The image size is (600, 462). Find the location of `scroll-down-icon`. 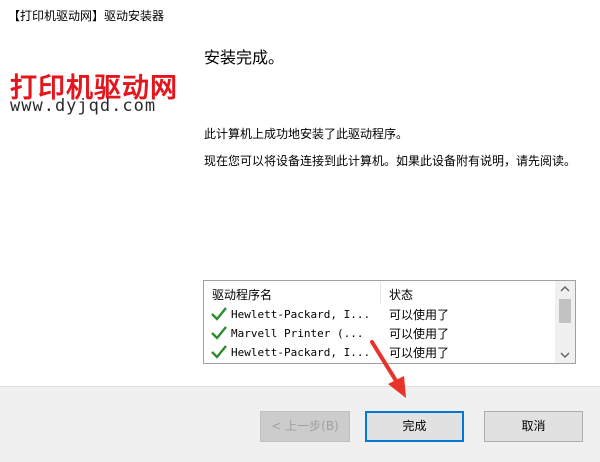

scroll-down-icon is located at coordinates (565, 355).